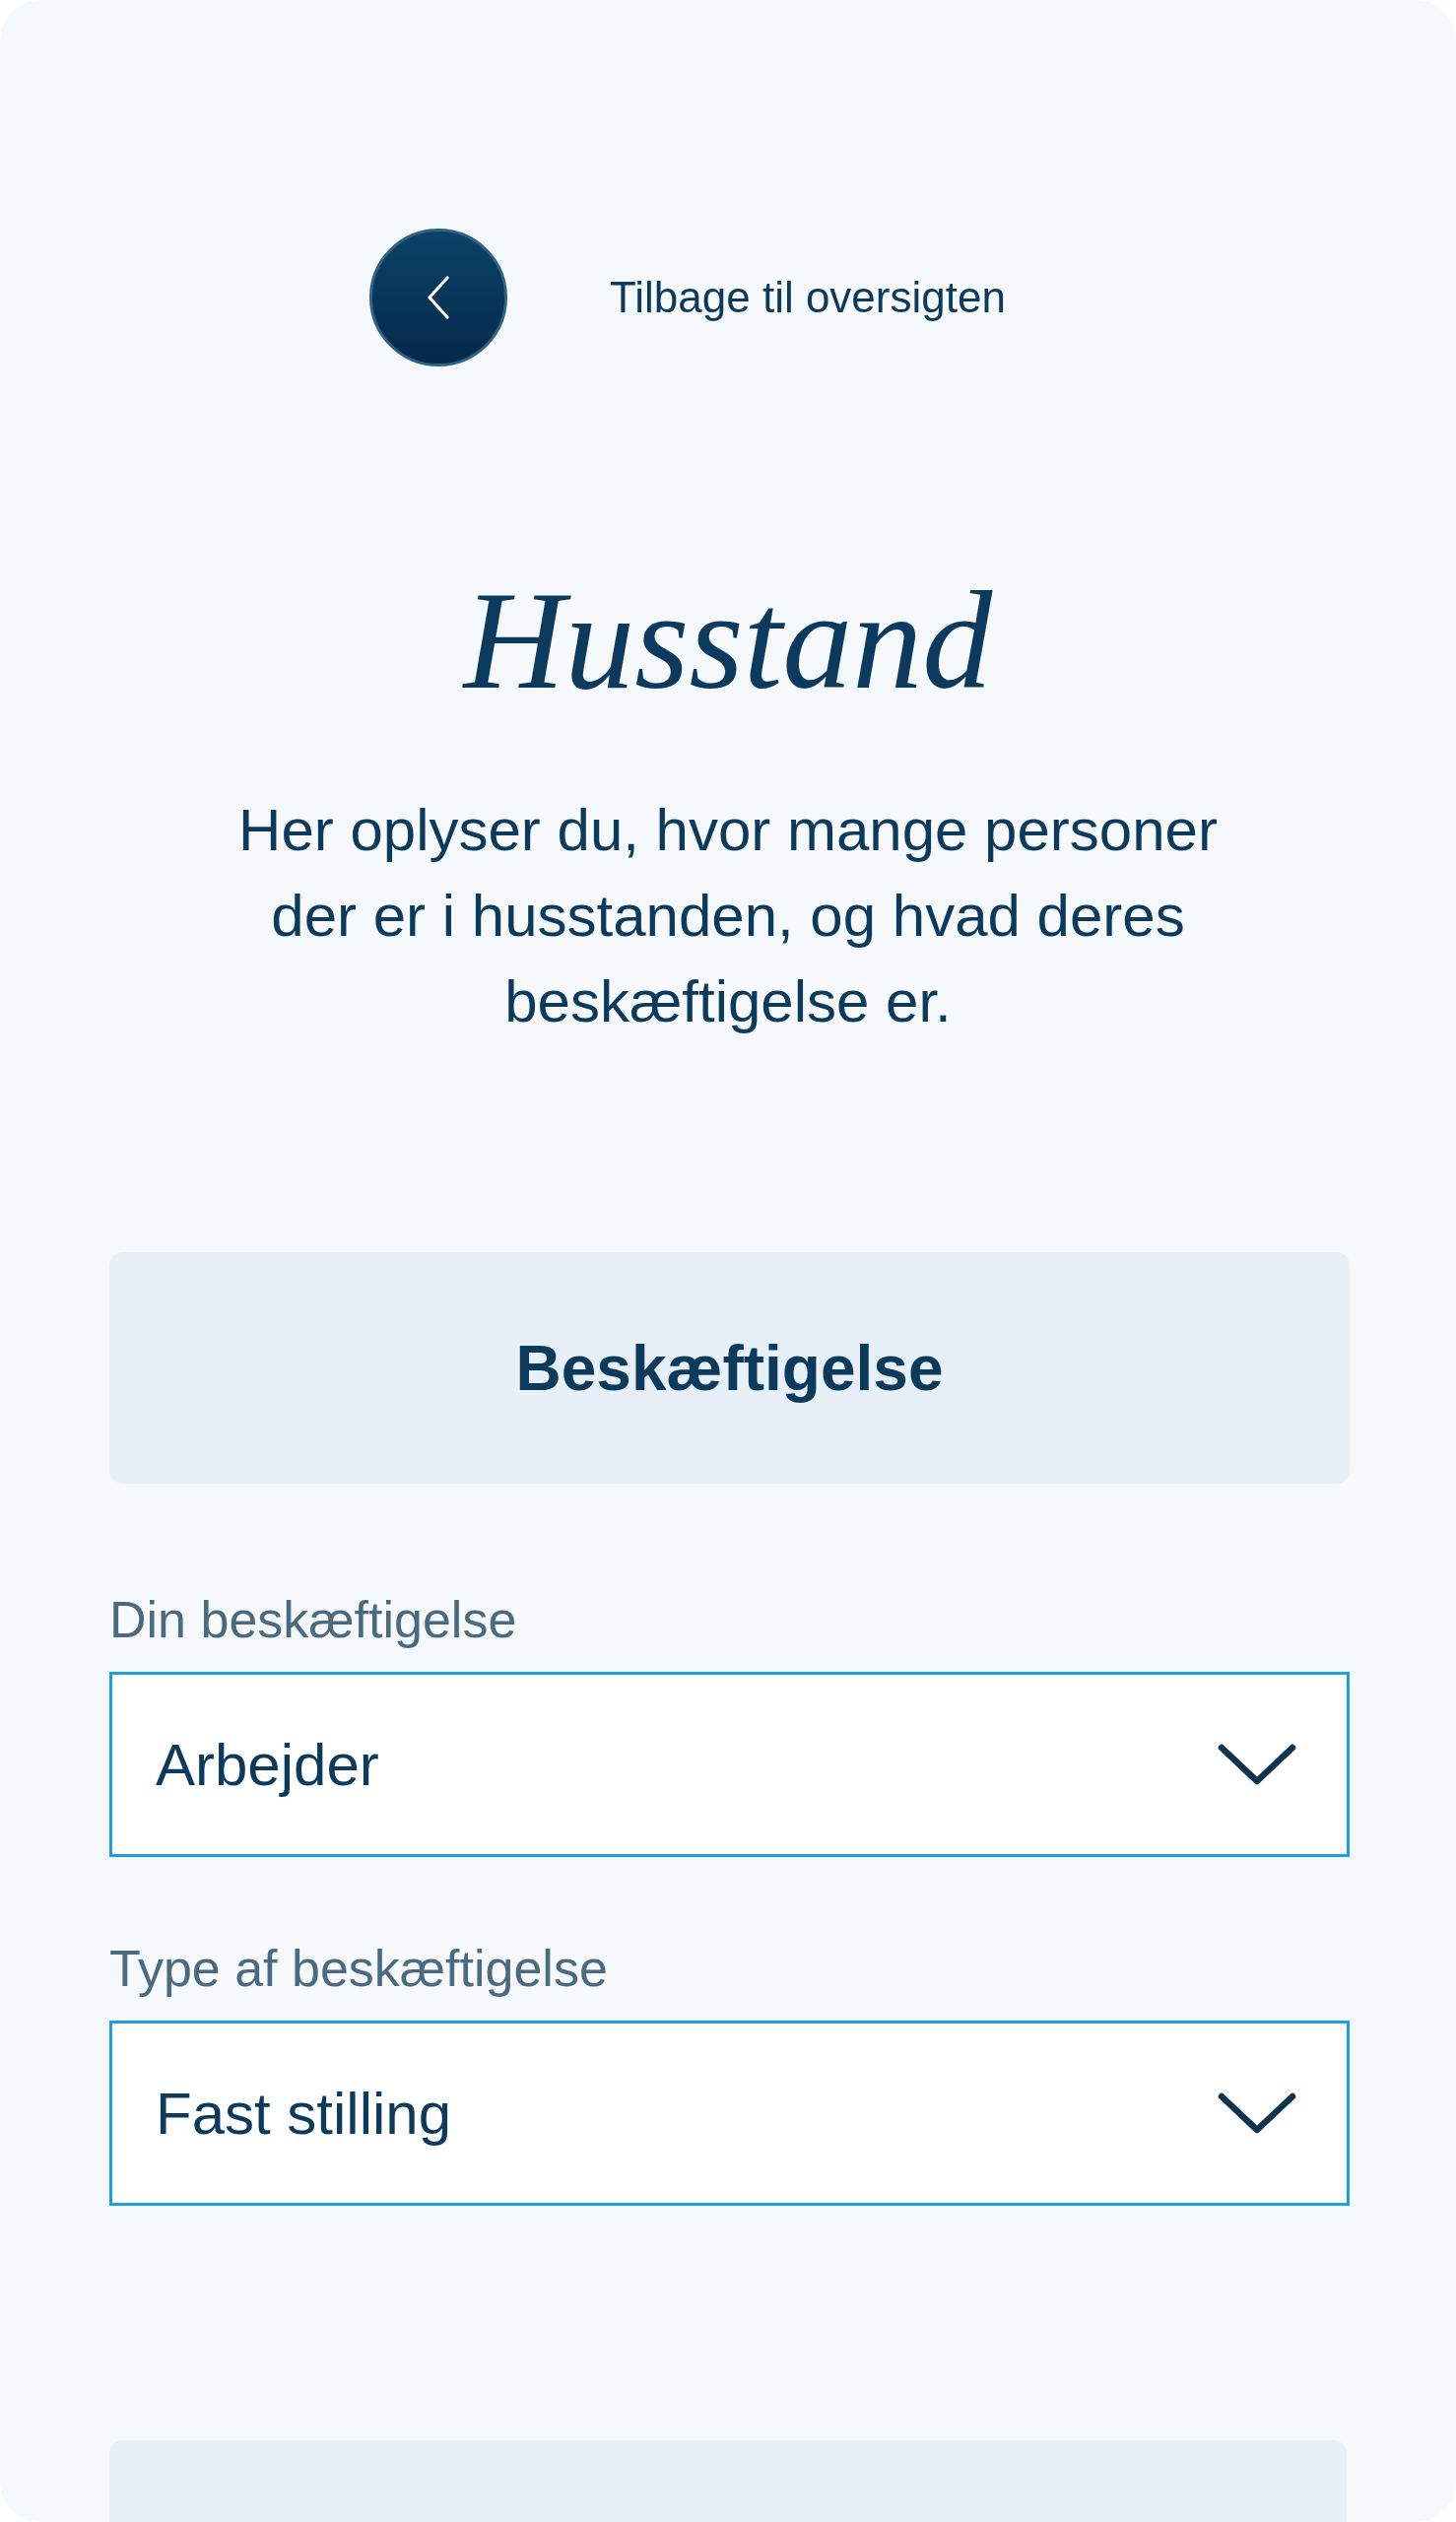 This screenshot has width=1456, height=2522. What do you see at coordinates (358, 1969) in the screenshot?
I see `field-label: Type af beskæftigelse` at bounding box center [358, 1969].